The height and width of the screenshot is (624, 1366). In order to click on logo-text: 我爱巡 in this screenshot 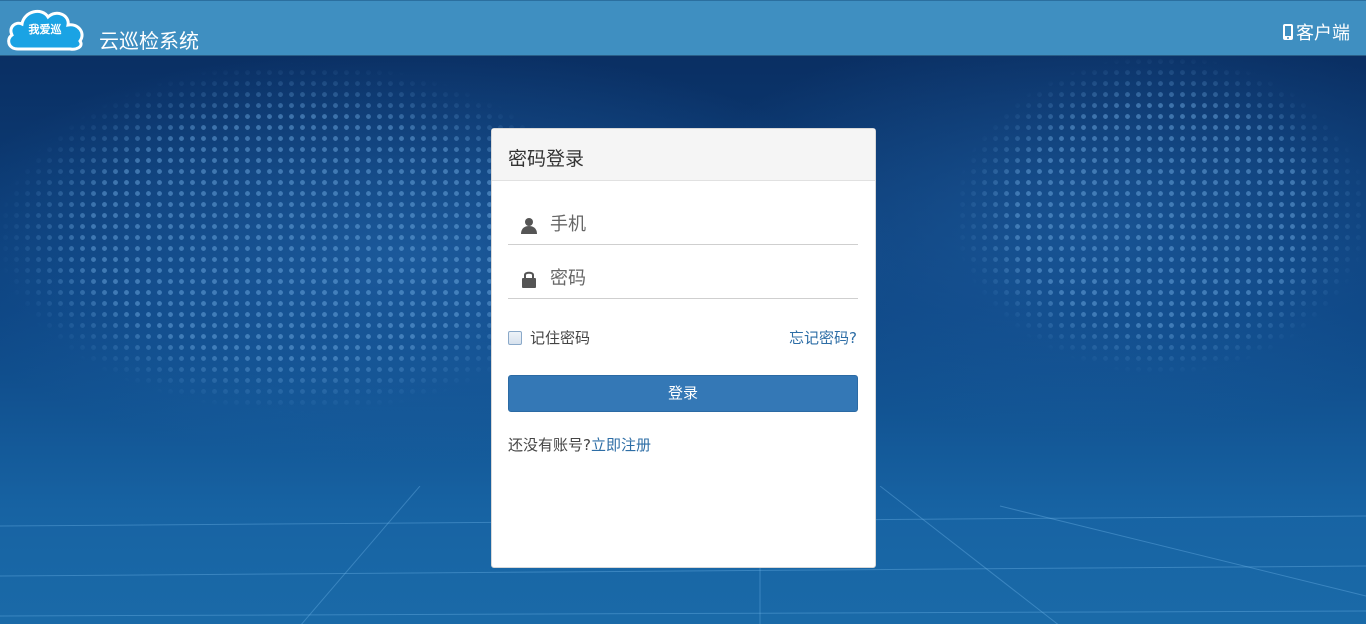, I will do `click(45, 29)`.